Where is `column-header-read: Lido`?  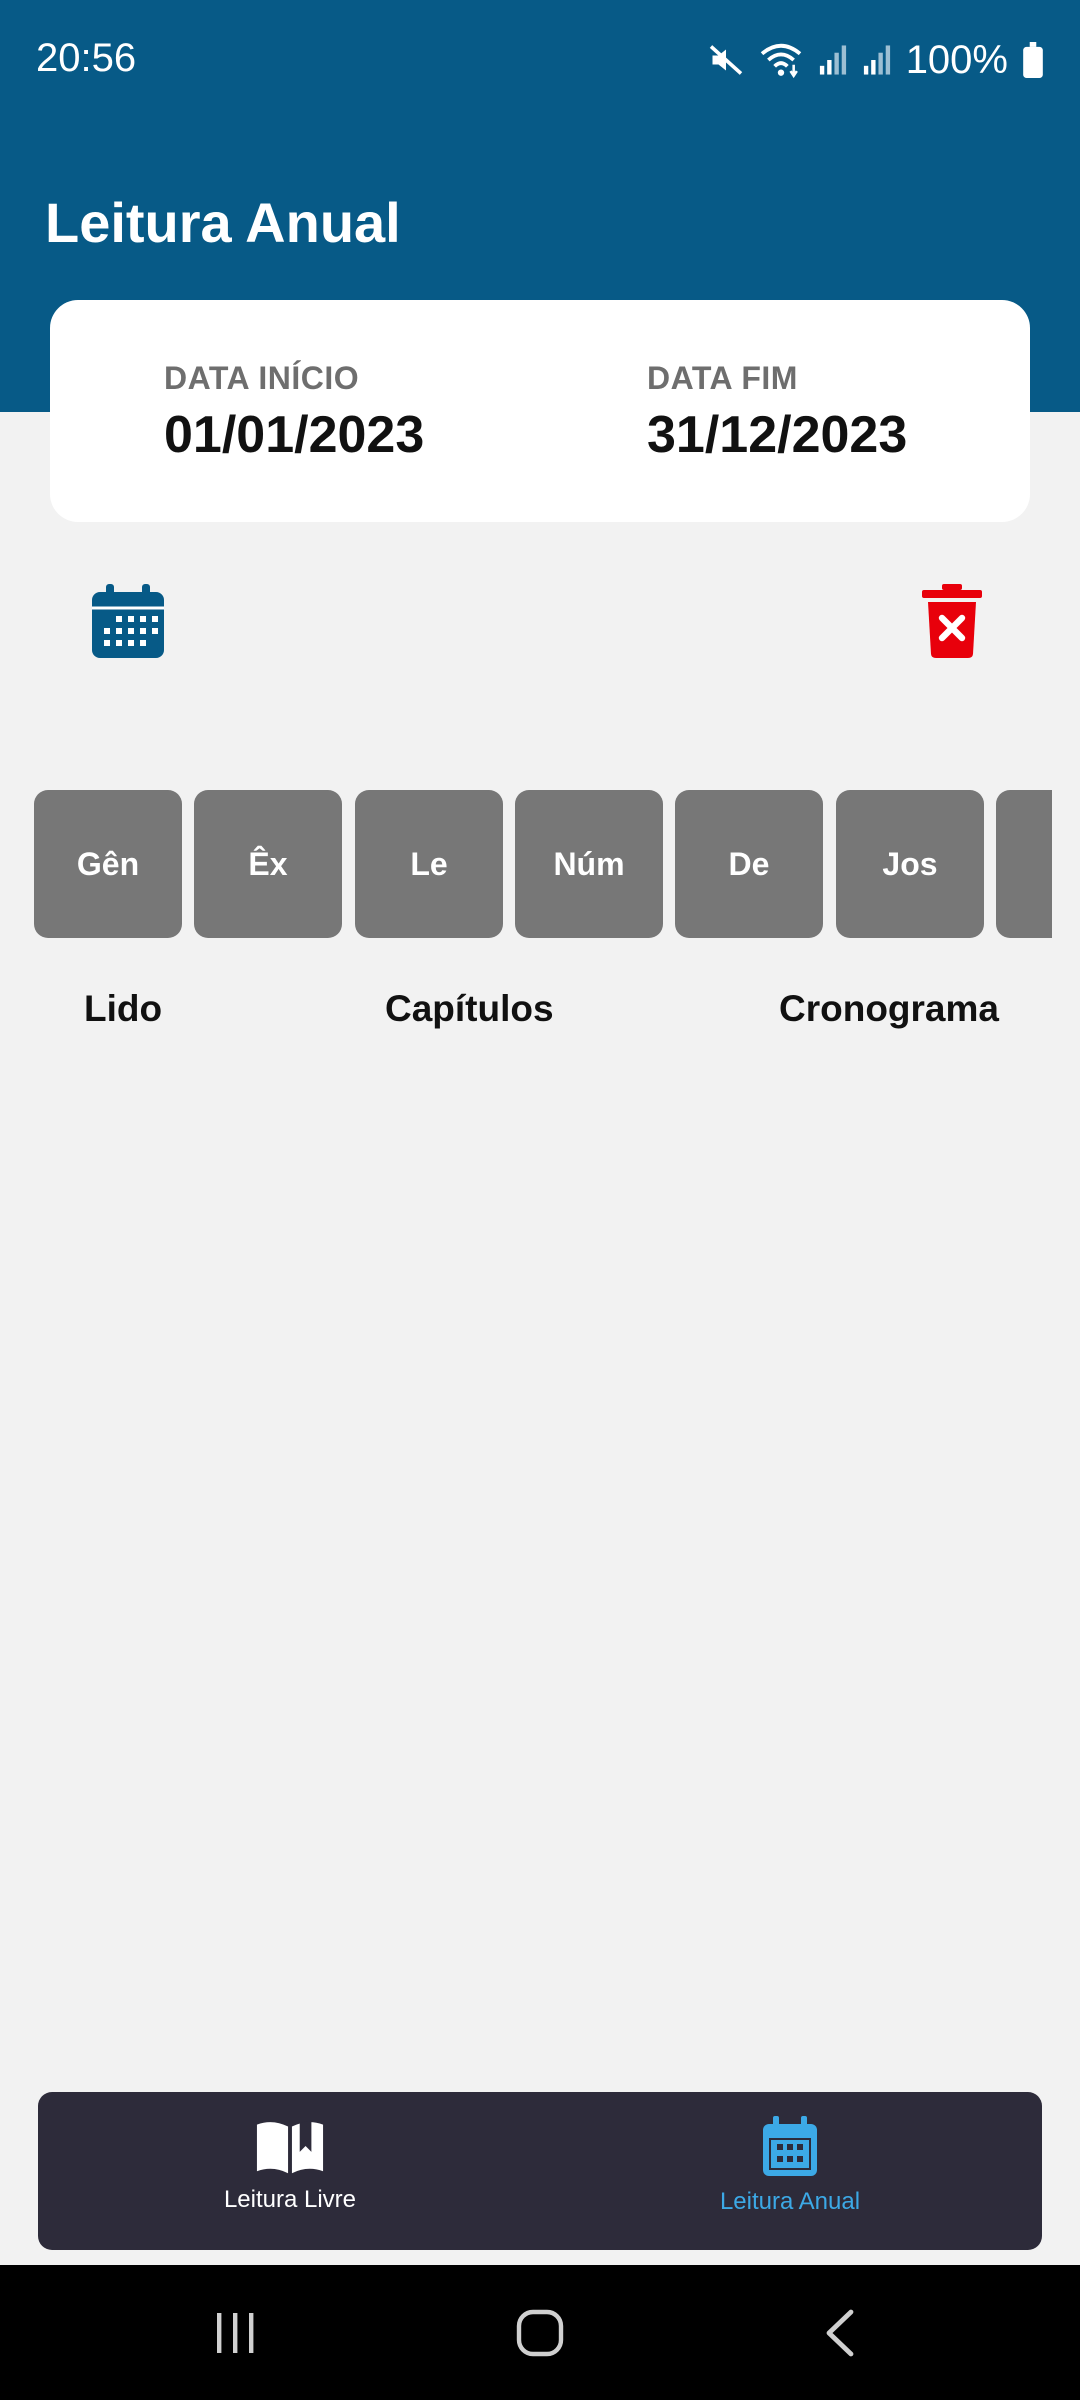 column-header-read: Lido is located at coordinates (123, 1008).